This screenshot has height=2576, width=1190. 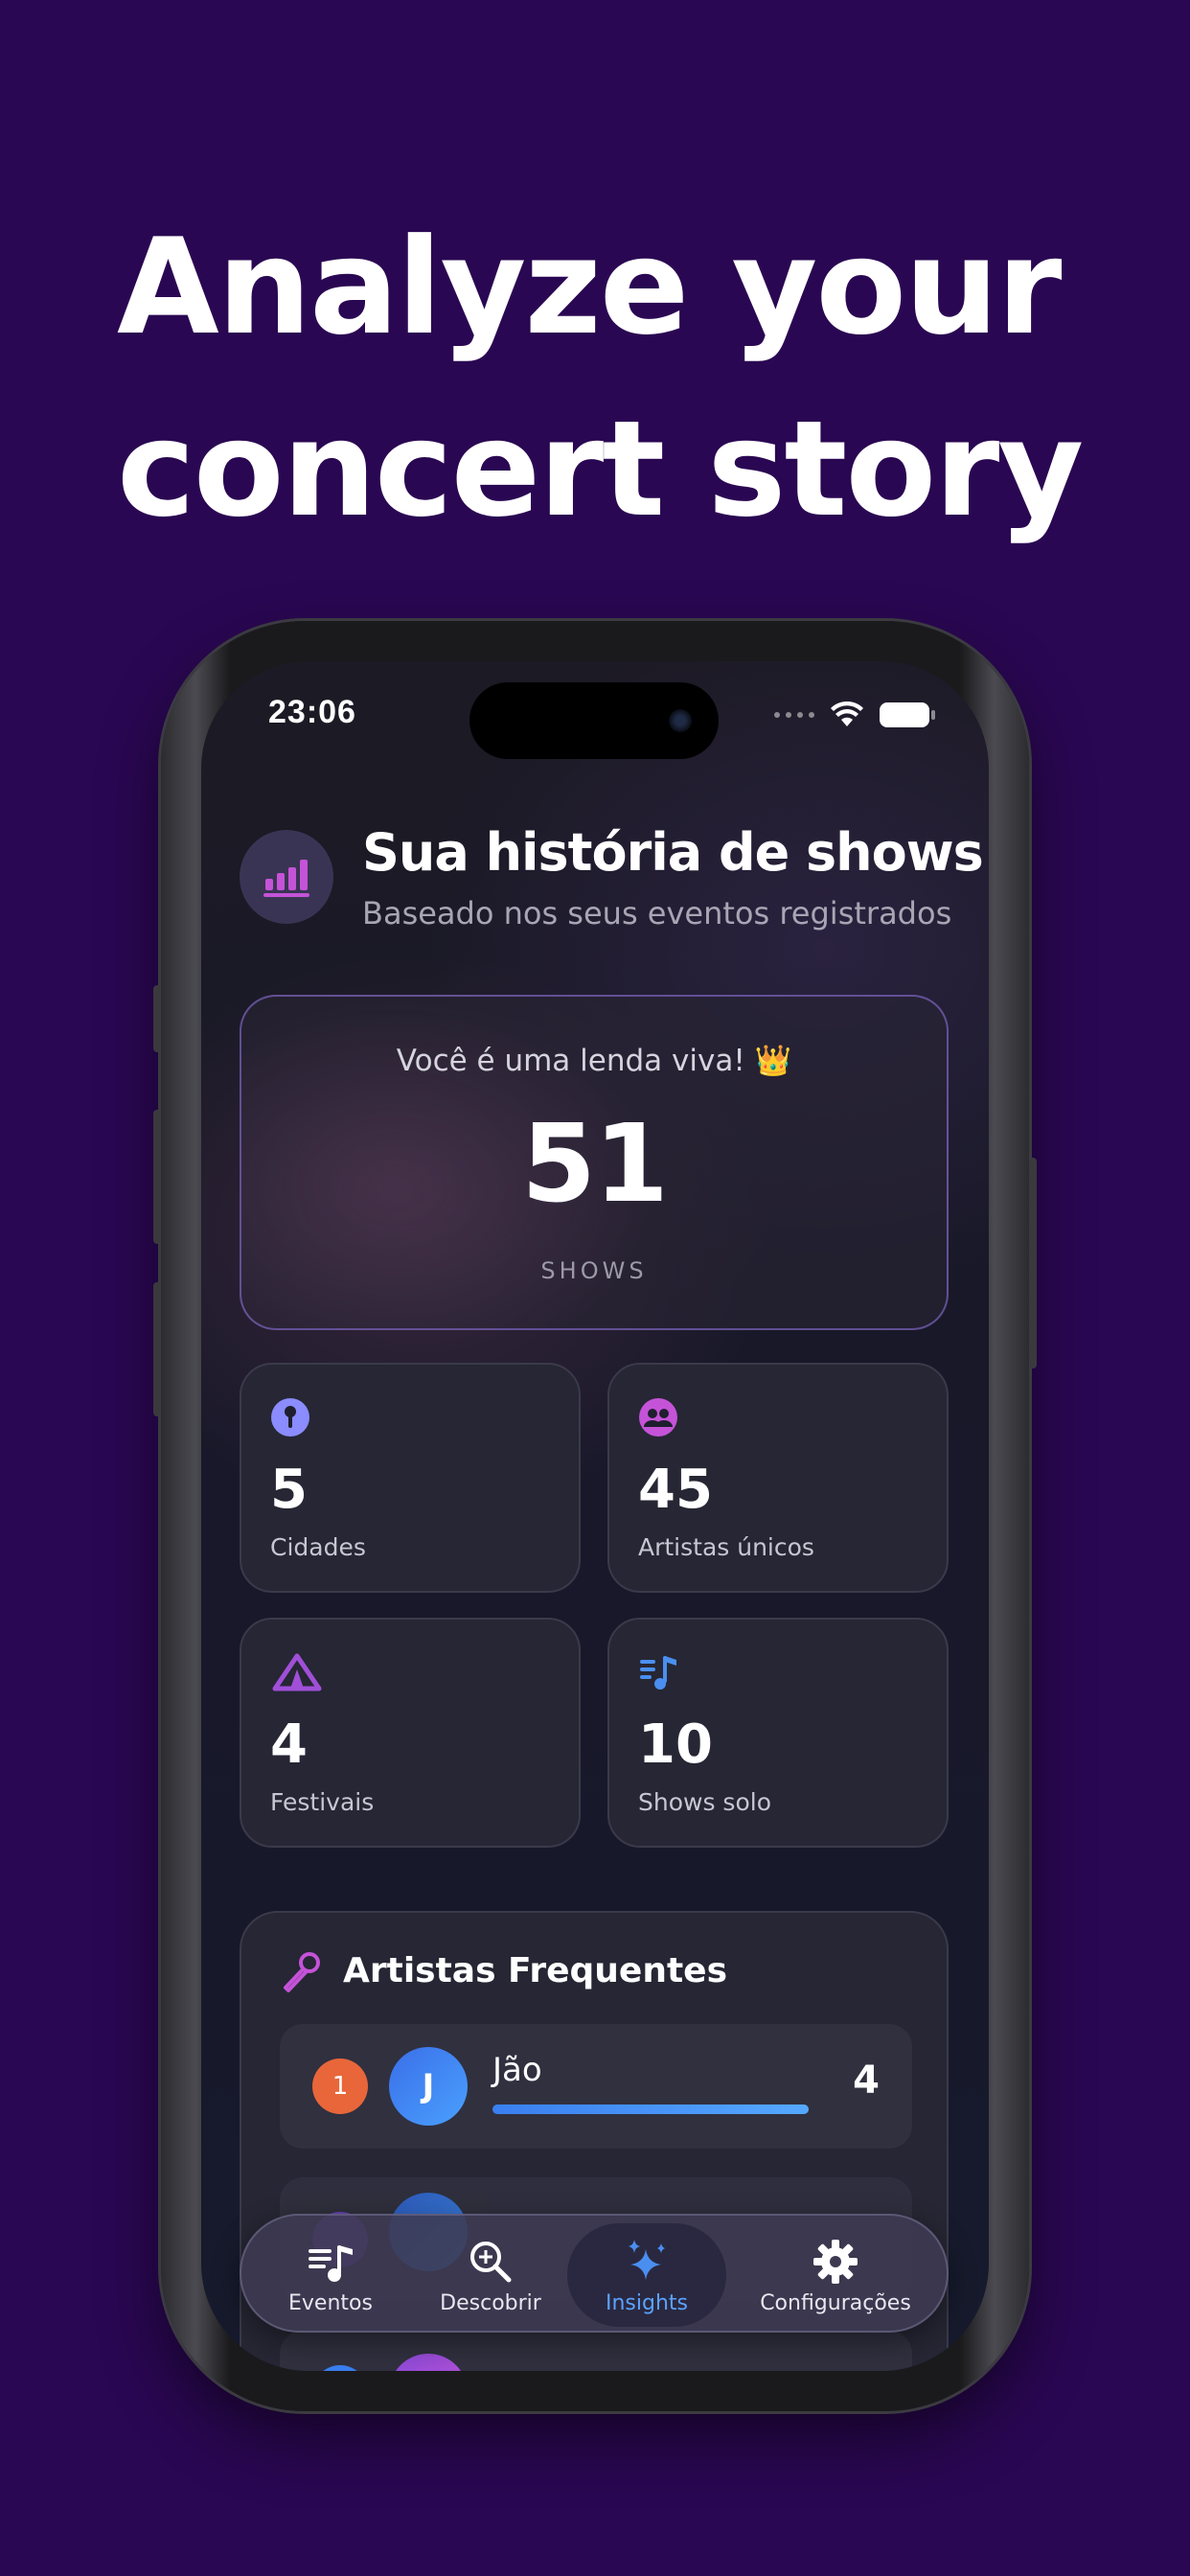 I want to click on hero-message: Você é uma lenda viva! 👑, so click(x=594, y=1061).